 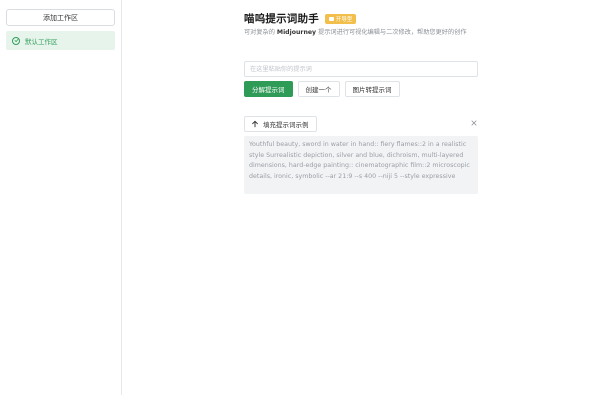 What do you see at coordinates (60, 17) in the screenshot?
I see `add-workspace-button: 添加工作区` at bounding box center [60, 17].